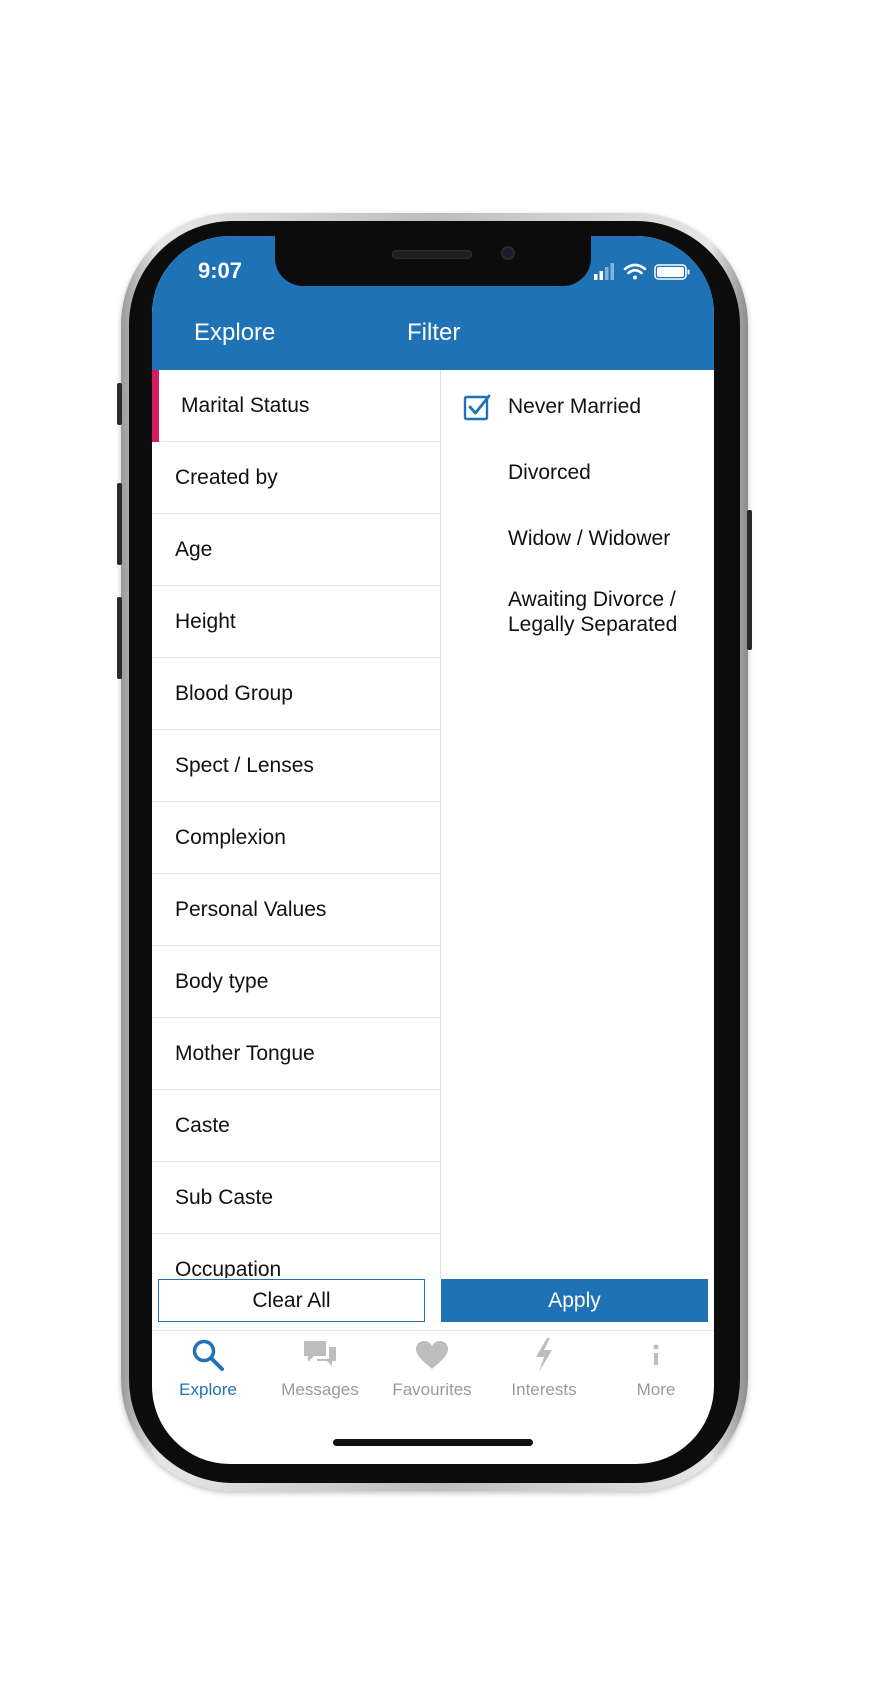  Describe the element at coordinates (296, 982) in the screenshot. I see `category-body-type: Body type` at that location.